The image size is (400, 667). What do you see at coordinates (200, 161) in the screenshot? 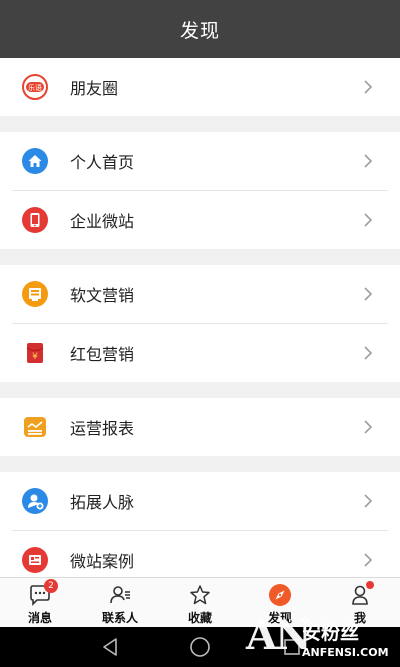
I see `menu-item-homepage: 个人首页` at bounding box center [200, 161].